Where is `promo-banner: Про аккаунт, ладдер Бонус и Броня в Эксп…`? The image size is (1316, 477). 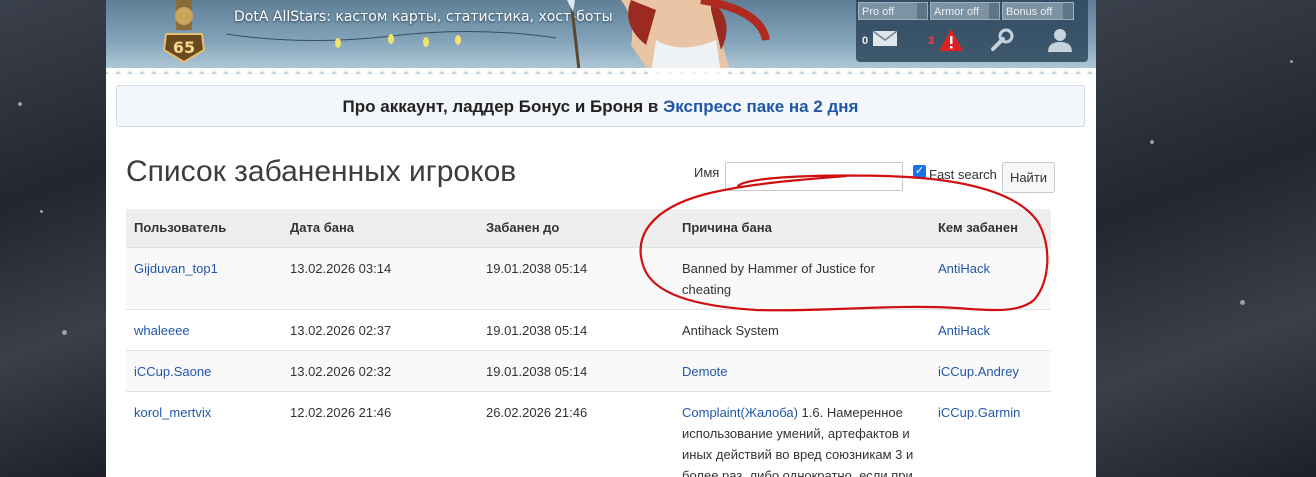 promo-banner: Про аккаунт, ладдер Бонус и Броня в Эксп… is located at coordinates (600, 106).